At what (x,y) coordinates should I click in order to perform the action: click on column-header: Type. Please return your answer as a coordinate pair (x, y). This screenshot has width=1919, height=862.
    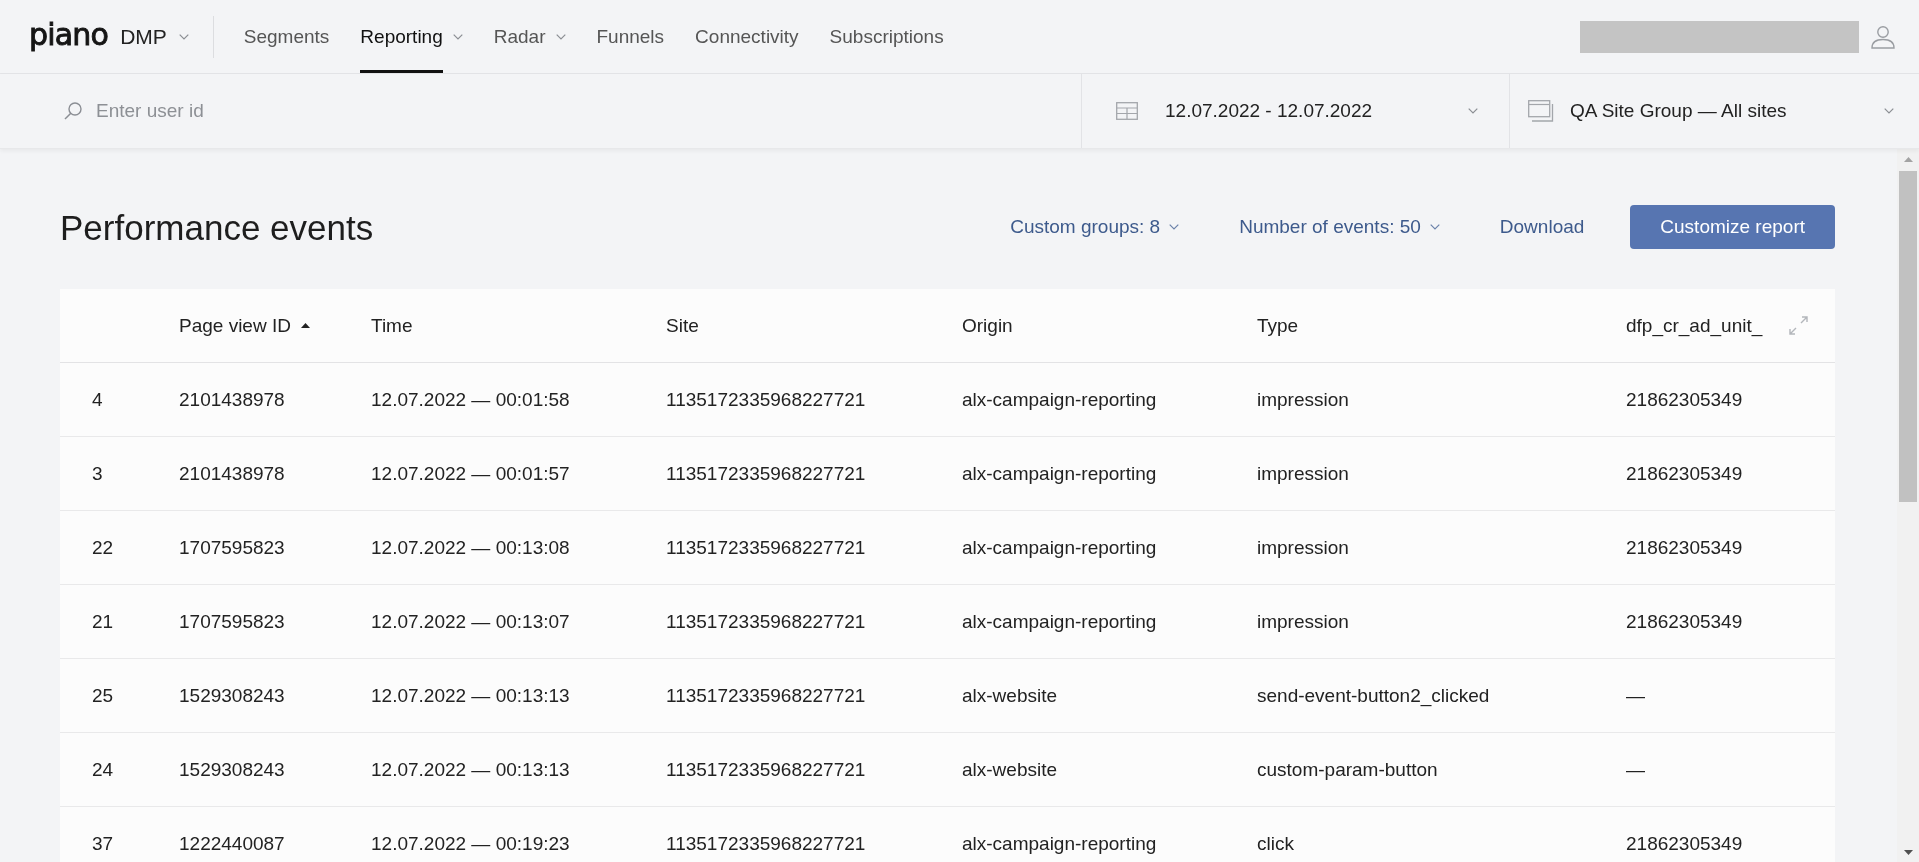
    Looking at the image, I should click on (1278, 325).